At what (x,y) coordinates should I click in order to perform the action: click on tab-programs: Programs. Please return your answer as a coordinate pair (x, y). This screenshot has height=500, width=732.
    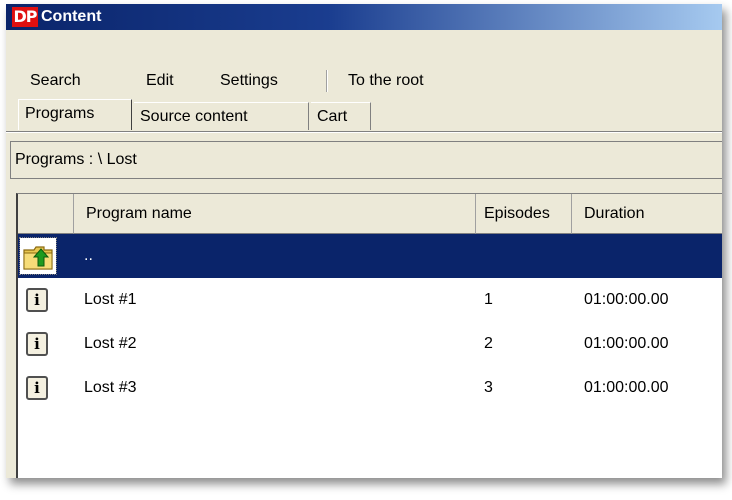
    Looking at the image, I should click on (75, 114).